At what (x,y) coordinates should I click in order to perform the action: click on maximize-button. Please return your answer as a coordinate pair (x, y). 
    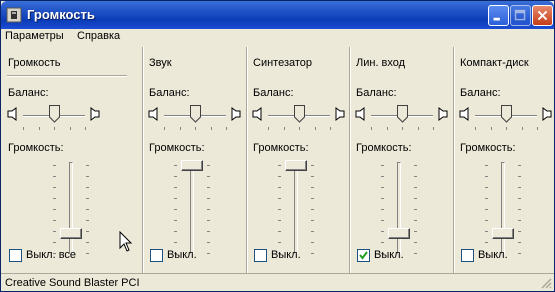
    Looking at the image, I should click on (520, 15).